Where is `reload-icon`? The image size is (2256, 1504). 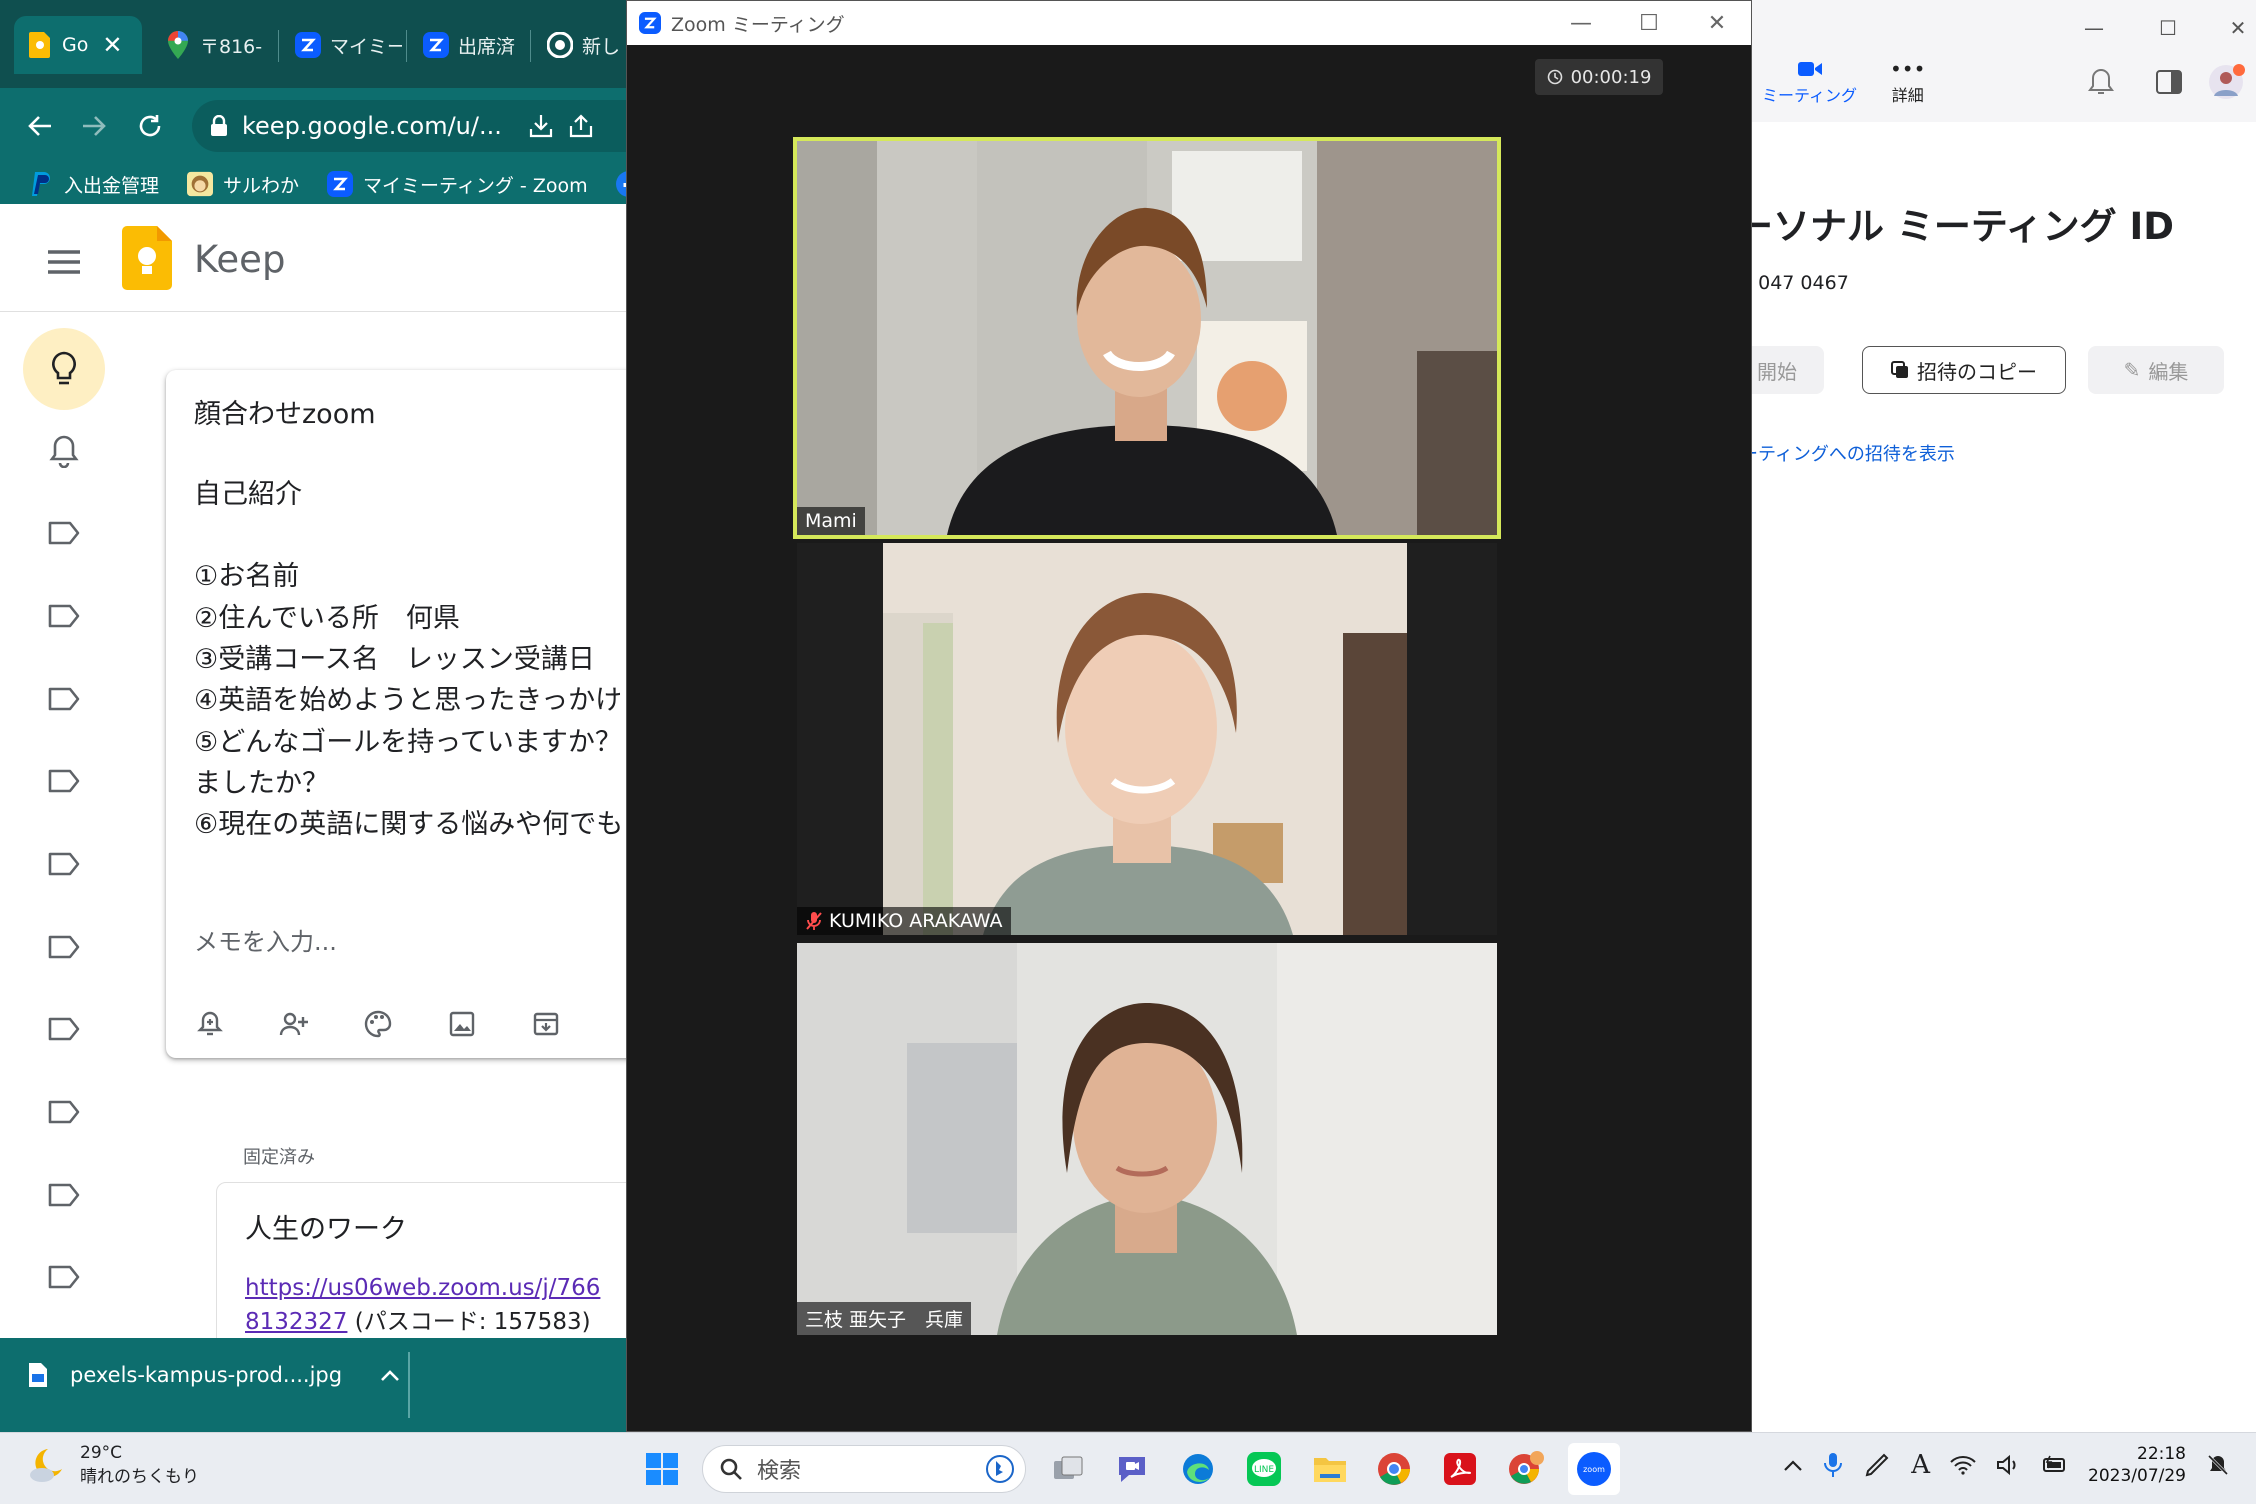
reload-icon is located at coordinates (150, 126).